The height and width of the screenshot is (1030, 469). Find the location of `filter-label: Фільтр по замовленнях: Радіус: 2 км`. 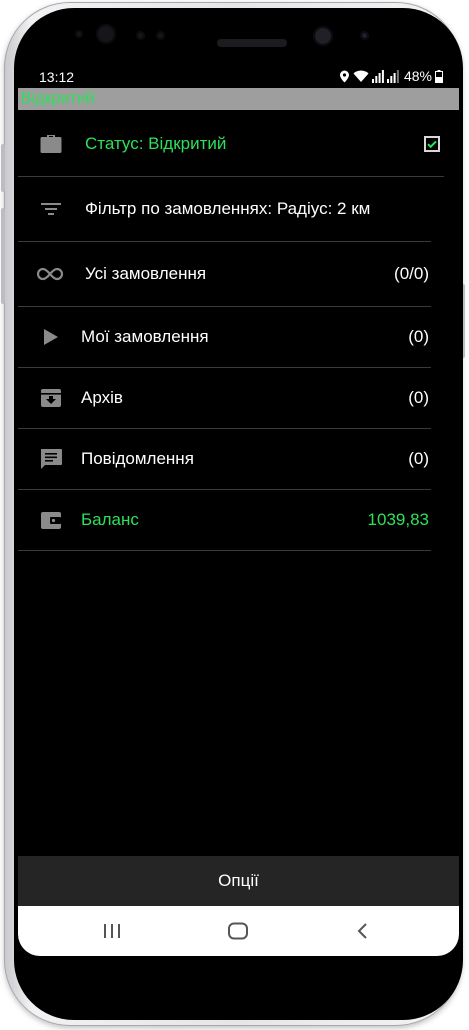

filter-label: Фільтр по замовленнях: Радіус: 2 км is located at coordinates (228, 208).